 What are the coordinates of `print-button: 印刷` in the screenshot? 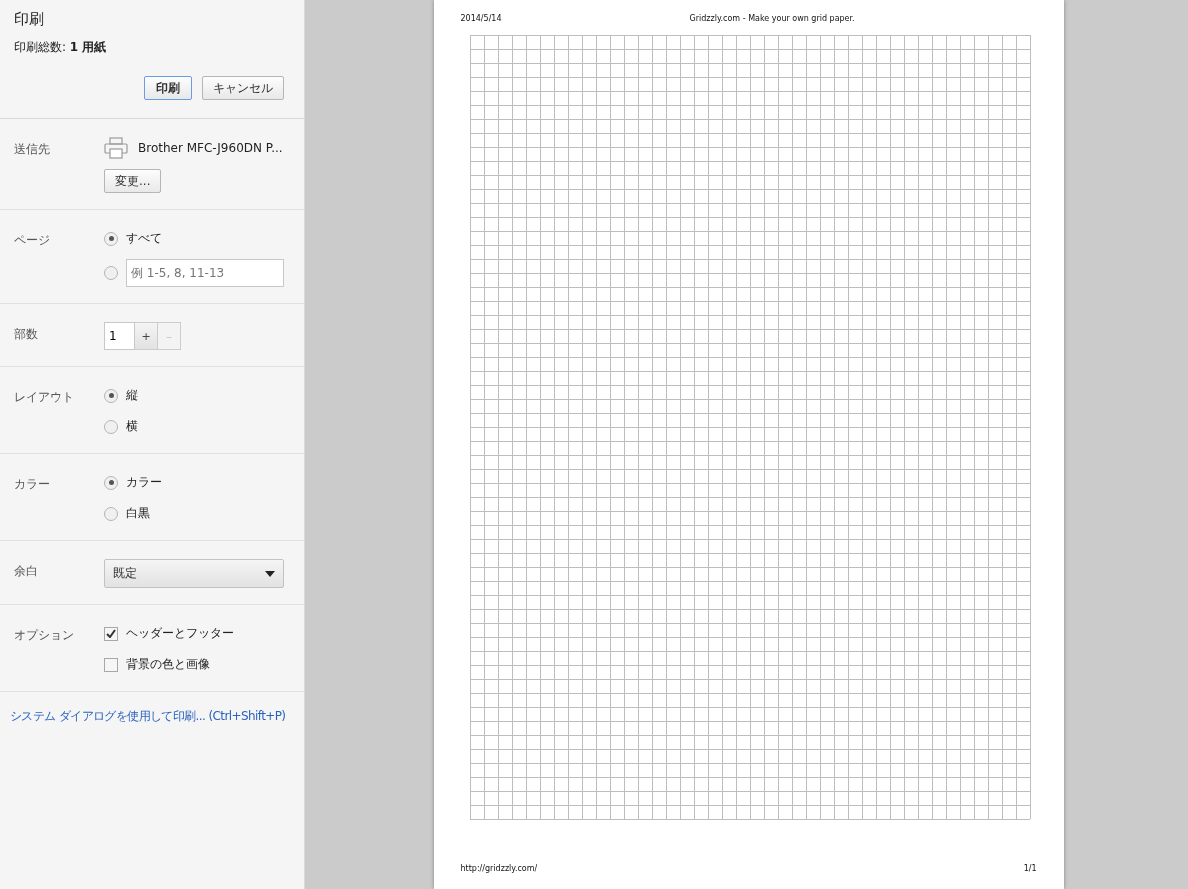 It's located at (168, 88).